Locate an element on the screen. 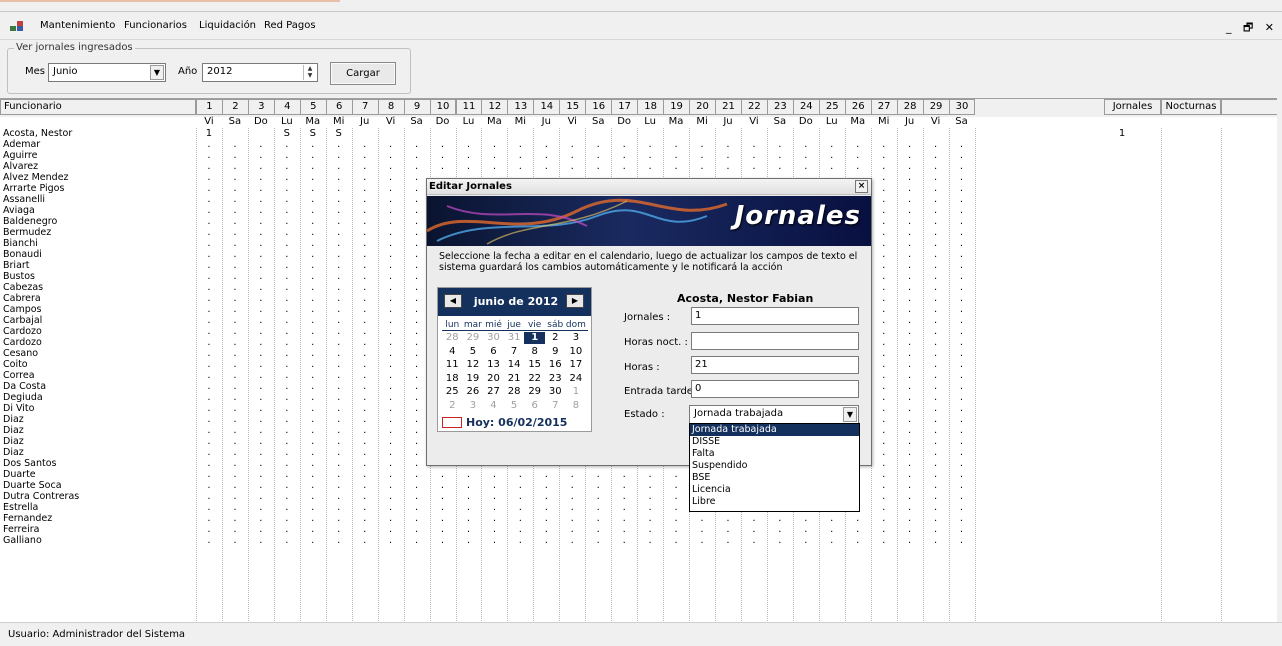 The image size is (1282, 646). estado-option: DISSE is located at coordinates (774, 442).